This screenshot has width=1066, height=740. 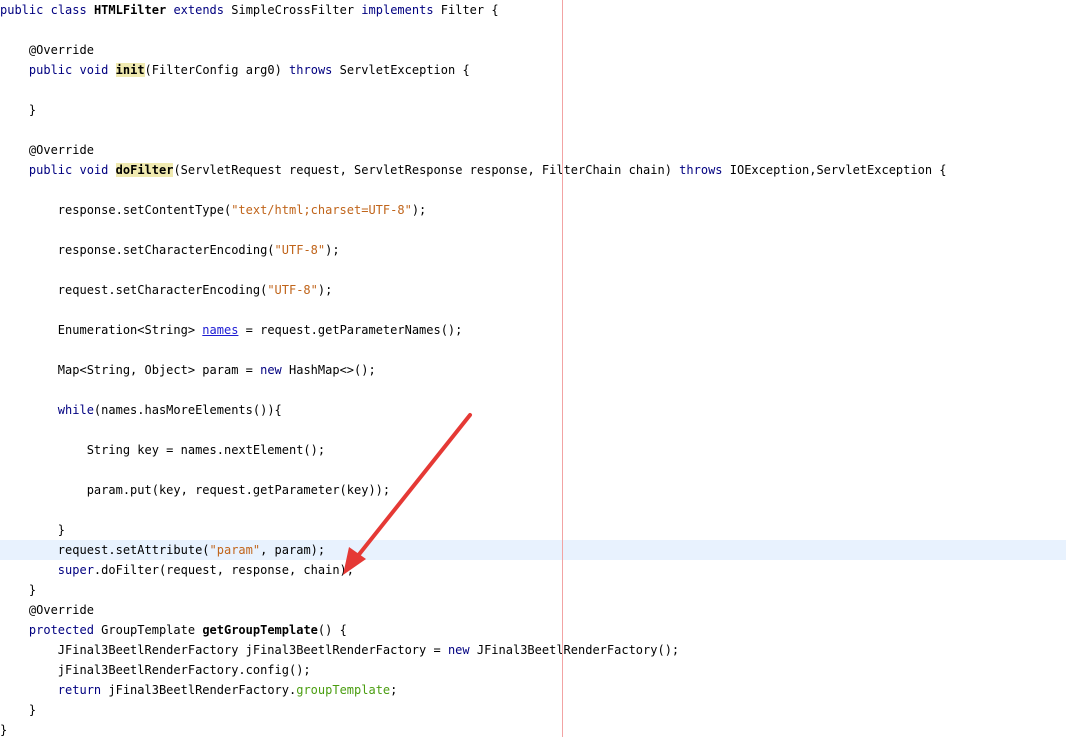 I want to click on red-arrow-annotation, so click(x=407, y=494).